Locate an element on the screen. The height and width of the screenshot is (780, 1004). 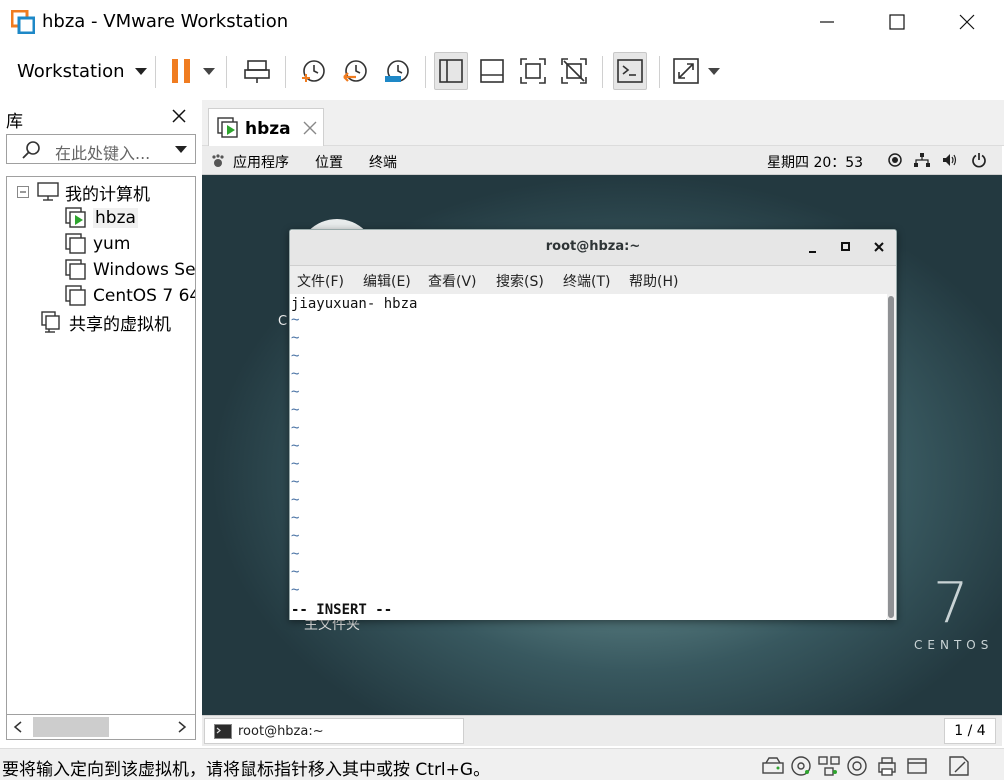
thumbnail-bar-button is located at coordinates (492, 71).